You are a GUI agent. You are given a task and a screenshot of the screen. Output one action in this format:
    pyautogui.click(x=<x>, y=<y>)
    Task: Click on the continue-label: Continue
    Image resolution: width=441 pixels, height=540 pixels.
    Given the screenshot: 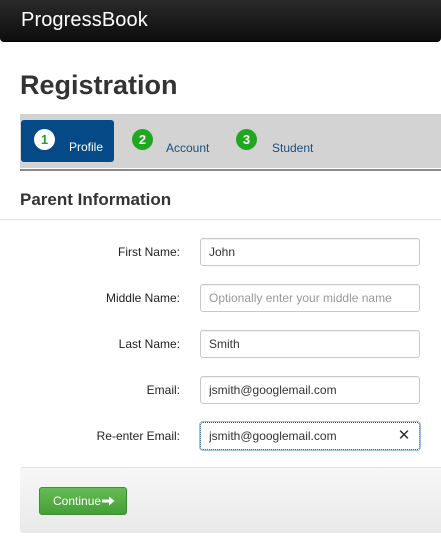 What is the action you would take?
    pyautogui.click(x=77, y=501)
    